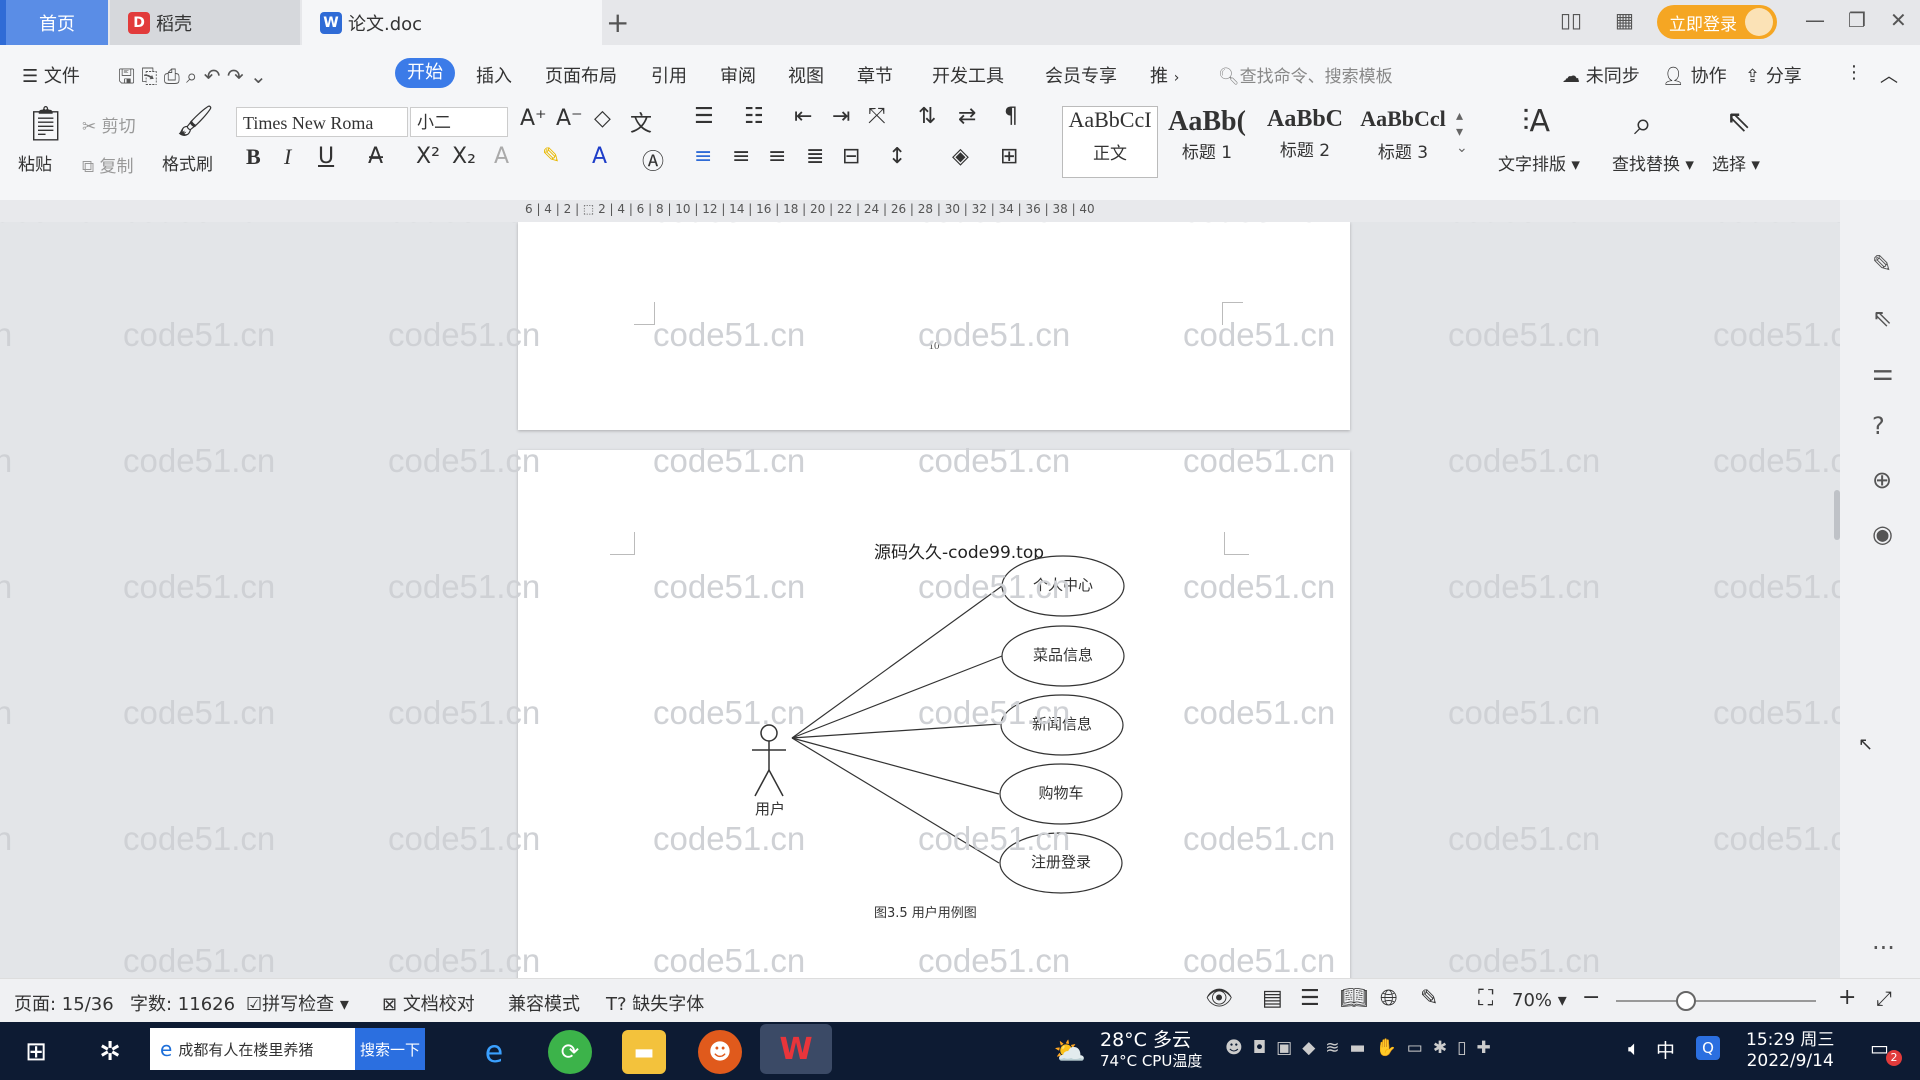  Describe the element at coordinates (1081, 75) in the screenshot. I see `tab-member: 会员专享` at that location.